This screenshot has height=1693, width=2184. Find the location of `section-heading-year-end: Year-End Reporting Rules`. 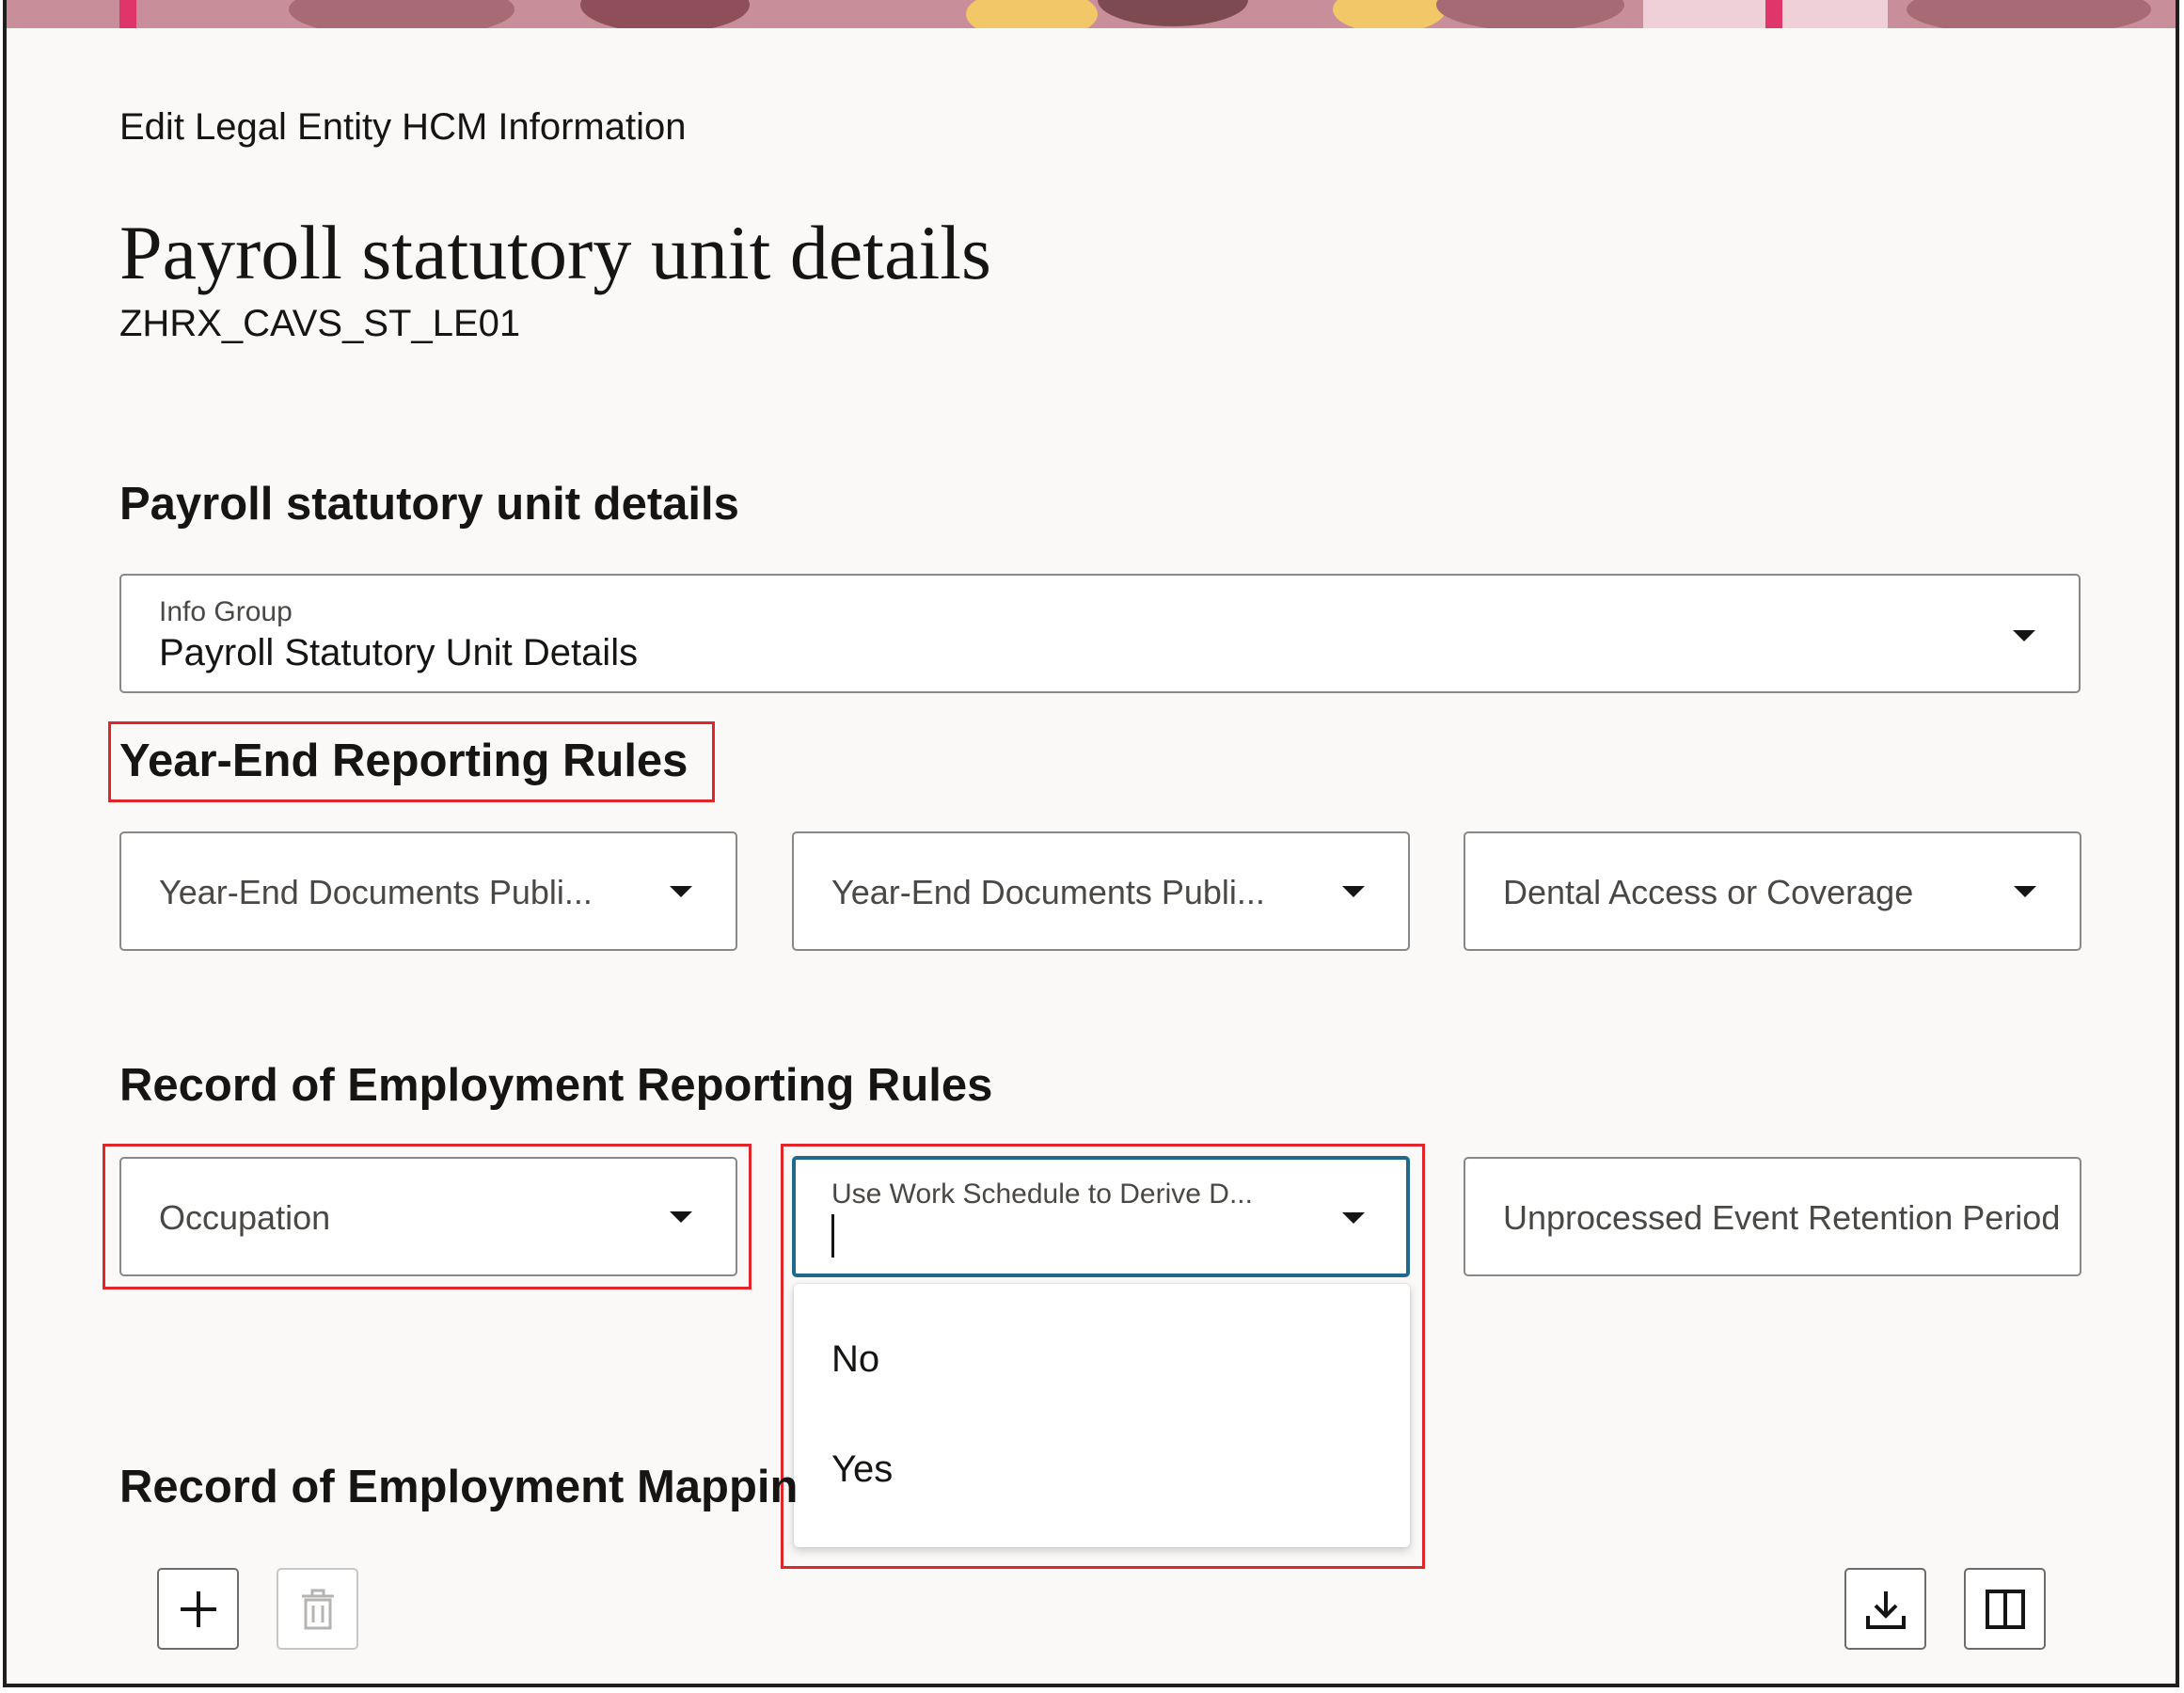

section-heading-year-end: Year-End Reporting Rules is located at coordinates (403, 761).